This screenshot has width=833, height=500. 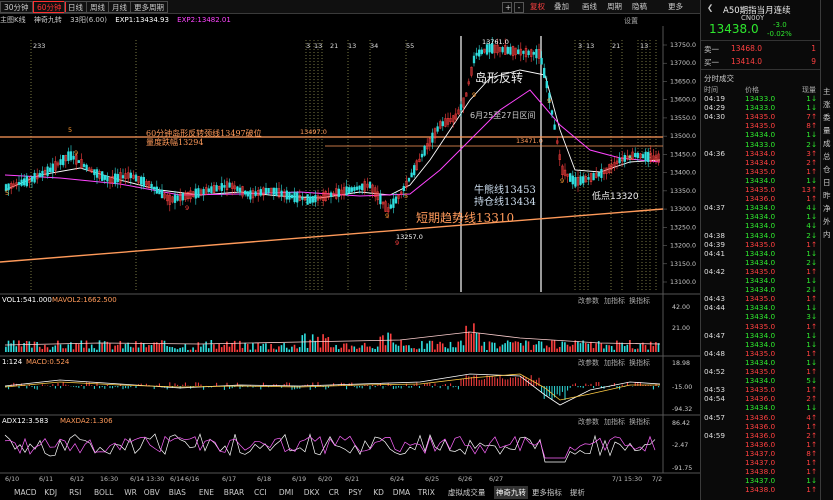 I want to click on vol-add-indicator-button: 加指标, so click(x=614, y=301).